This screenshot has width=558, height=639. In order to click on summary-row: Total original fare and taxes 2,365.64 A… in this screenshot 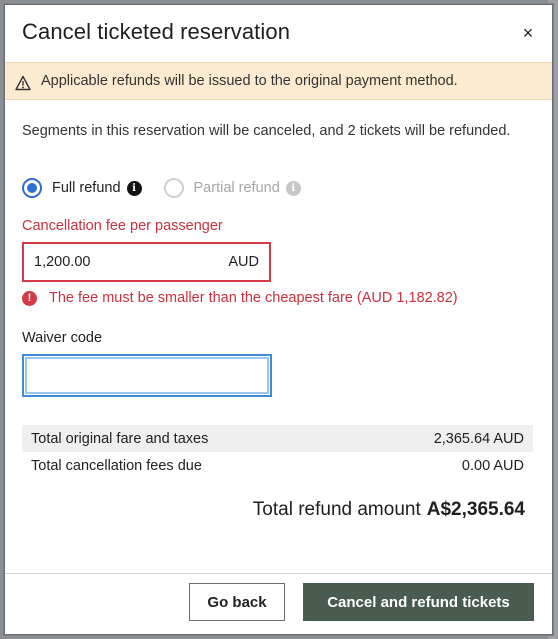, I will do `click(277, 438)`.